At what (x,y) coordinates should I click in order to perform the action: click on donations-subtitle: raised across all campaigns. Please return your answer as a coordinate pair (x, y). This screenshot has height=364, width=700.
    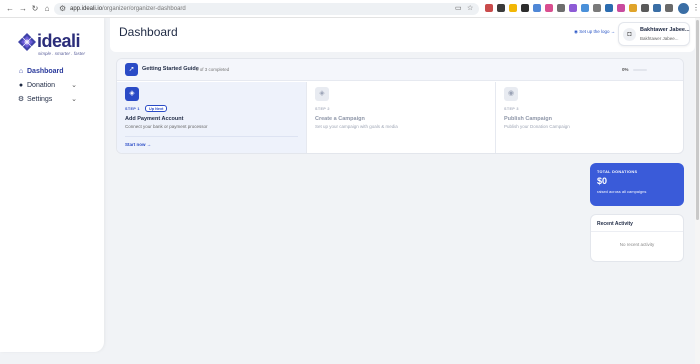
    Looking at the image, I should click on (622, 191).